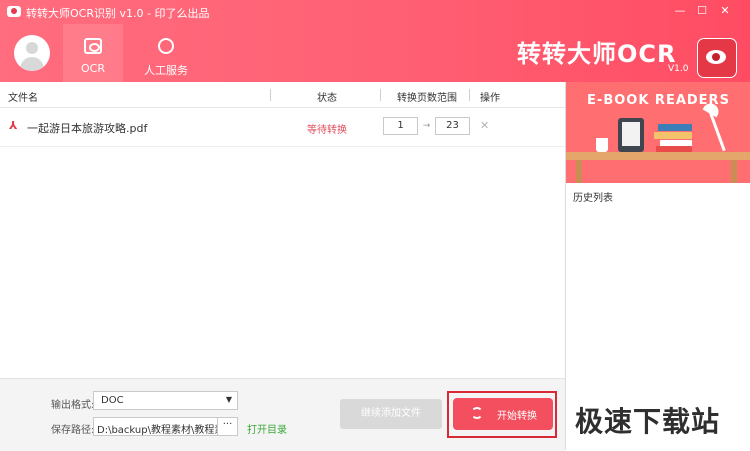 Image resolution: width=750 pixels, height=451 pixels. What do you see at coordinates (73, 405) in the screenshot?
I see `format-label: 输出格式:` at bounding box center [73, 405].